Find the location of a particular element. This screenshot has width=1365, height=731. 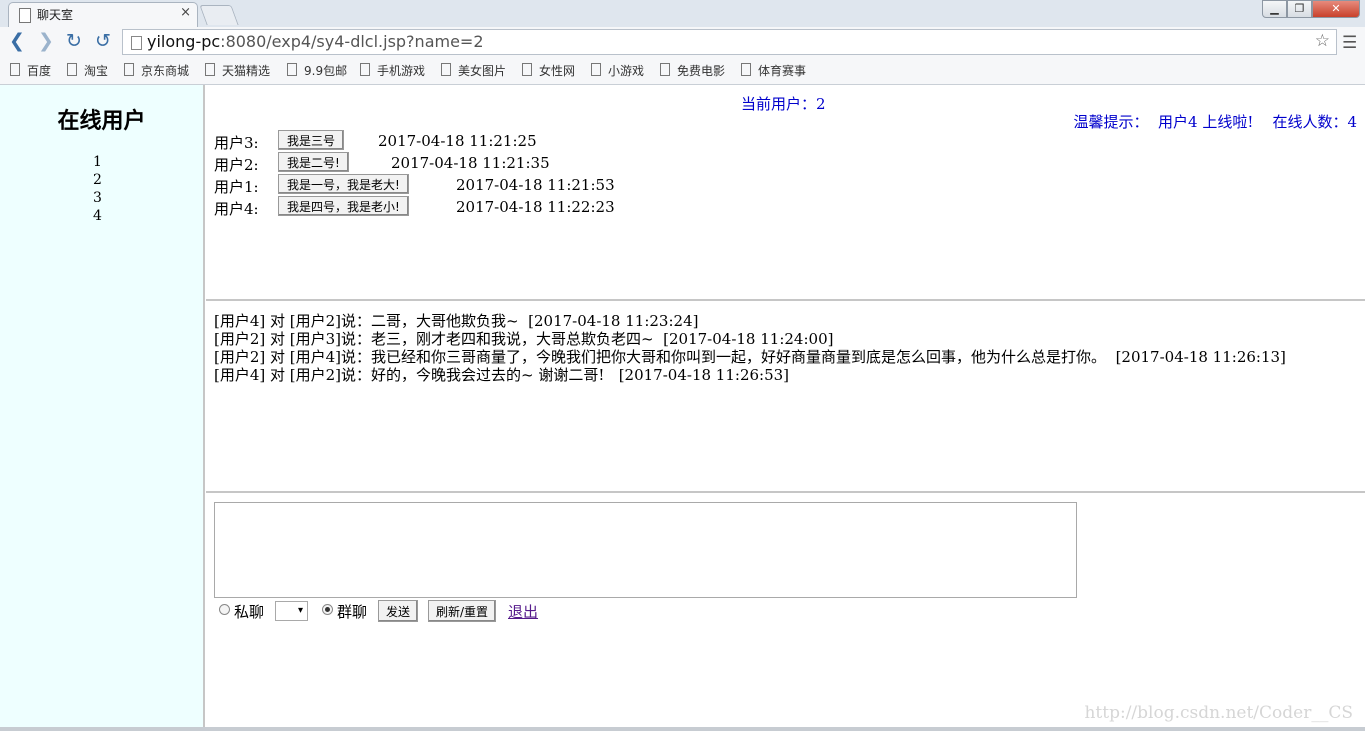

bookmark-item: 体育赛事 is located at coordinates (773, 70).